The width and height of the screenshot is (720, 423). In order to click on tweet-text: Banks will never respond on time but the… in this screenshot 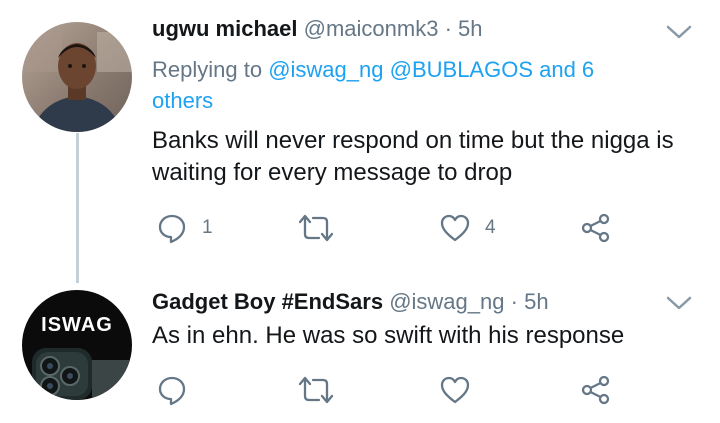, I will do `click(432, 157)`.